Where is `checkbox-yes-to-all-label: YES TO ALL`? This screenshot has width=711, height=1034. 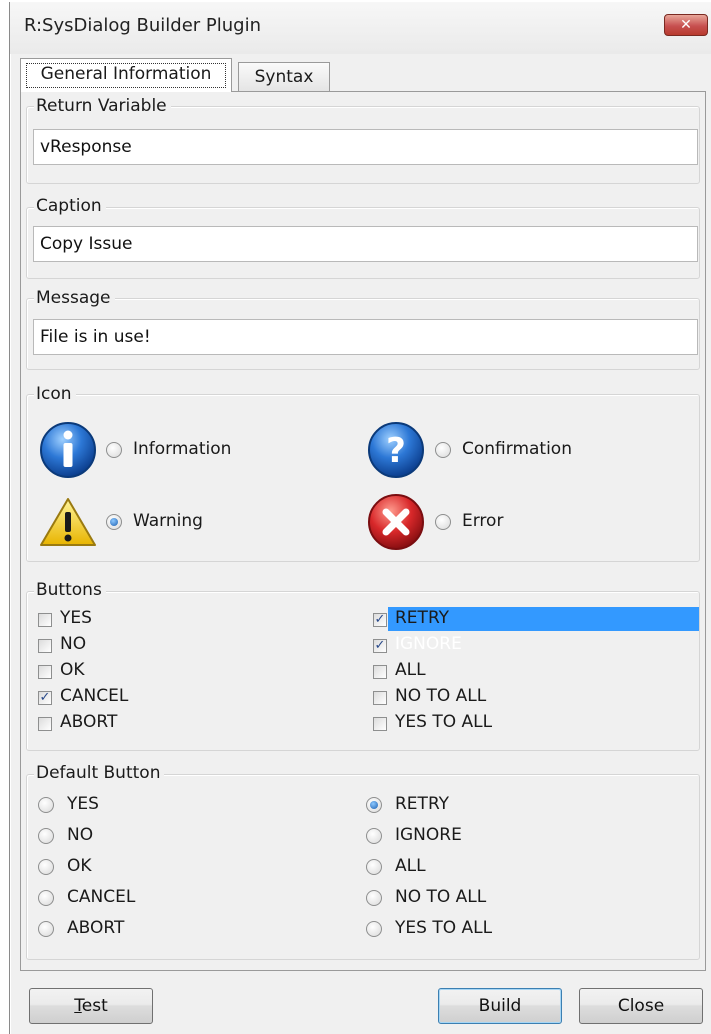 checkbox-yes-to-all-label: YES TO ALL is located at coordinates (444, 722).